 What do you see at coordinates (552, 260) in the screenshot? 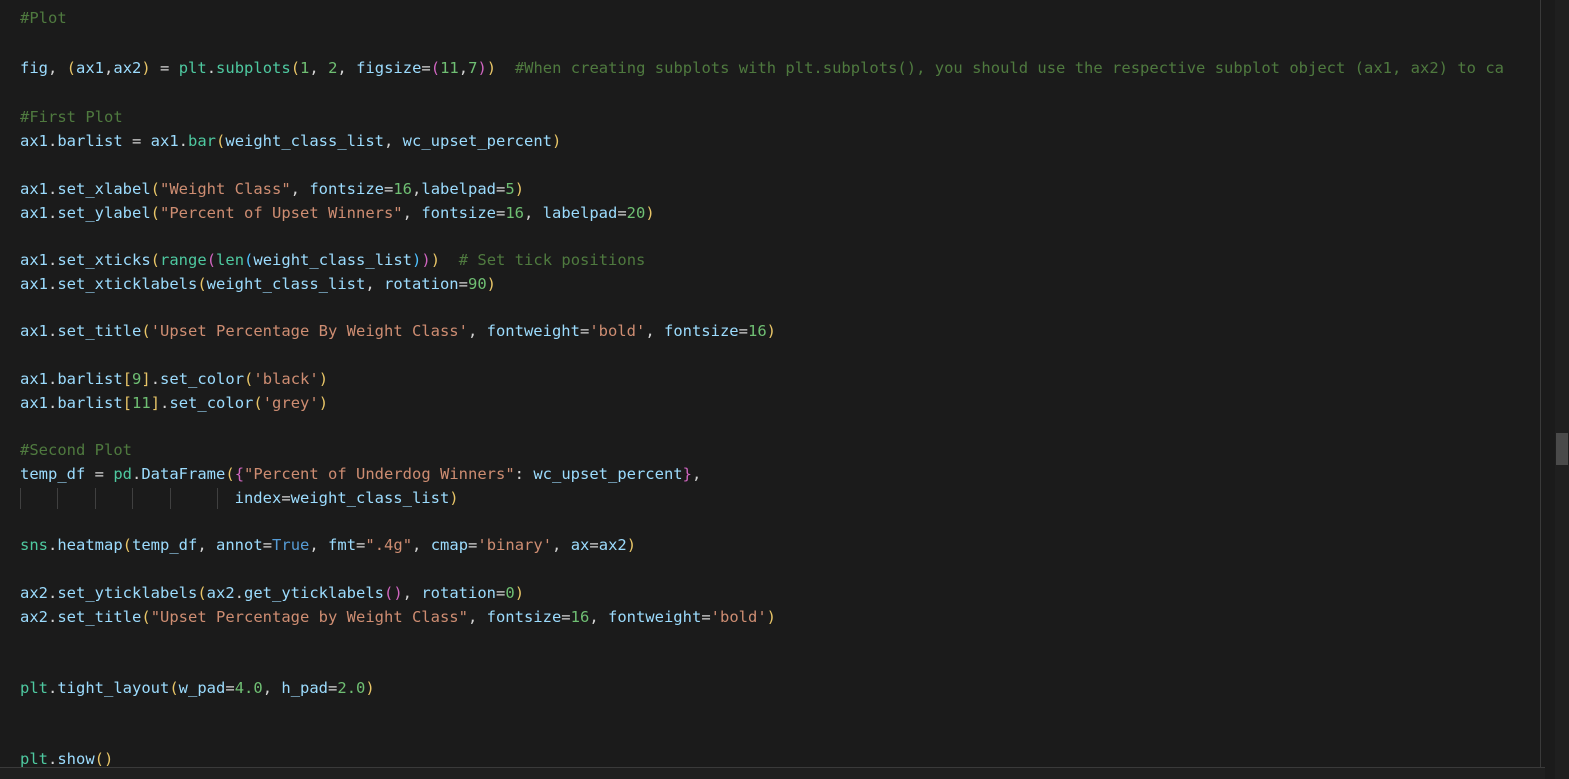
I see `trailing-comment-token: # Set tick positions` at bounding box center [552, 260].